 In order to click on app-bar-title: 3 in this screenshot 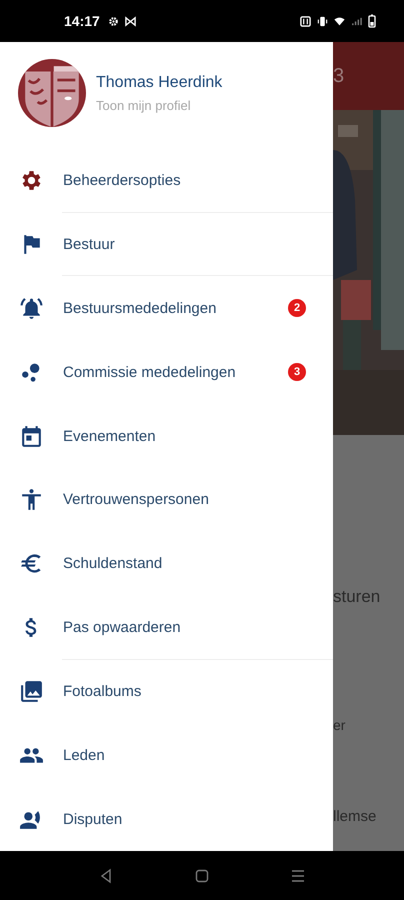, I will do `click(338, 76)`.